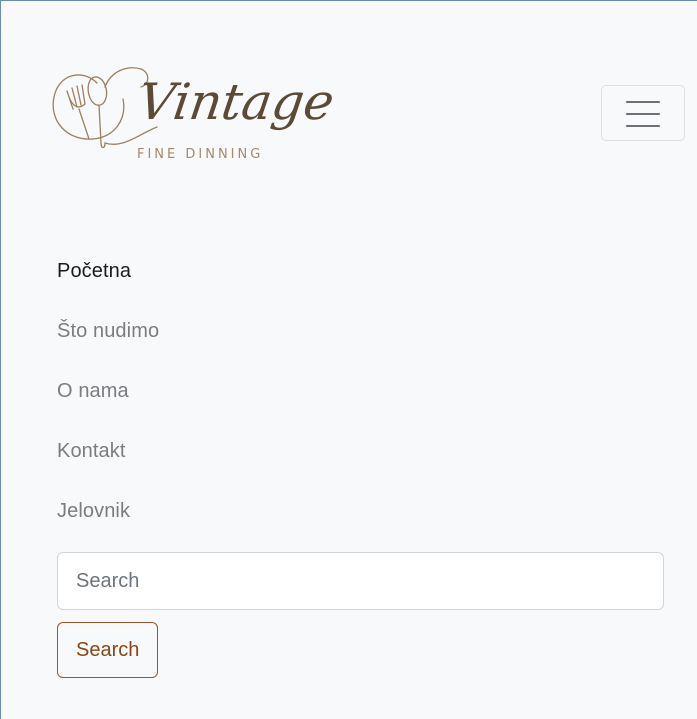 This screenshot has height=719, width=697. What do you see at coordinates (643, 113) in the screenshot?
I see `navbar-toggler-button` at bounding box center [643, 113].